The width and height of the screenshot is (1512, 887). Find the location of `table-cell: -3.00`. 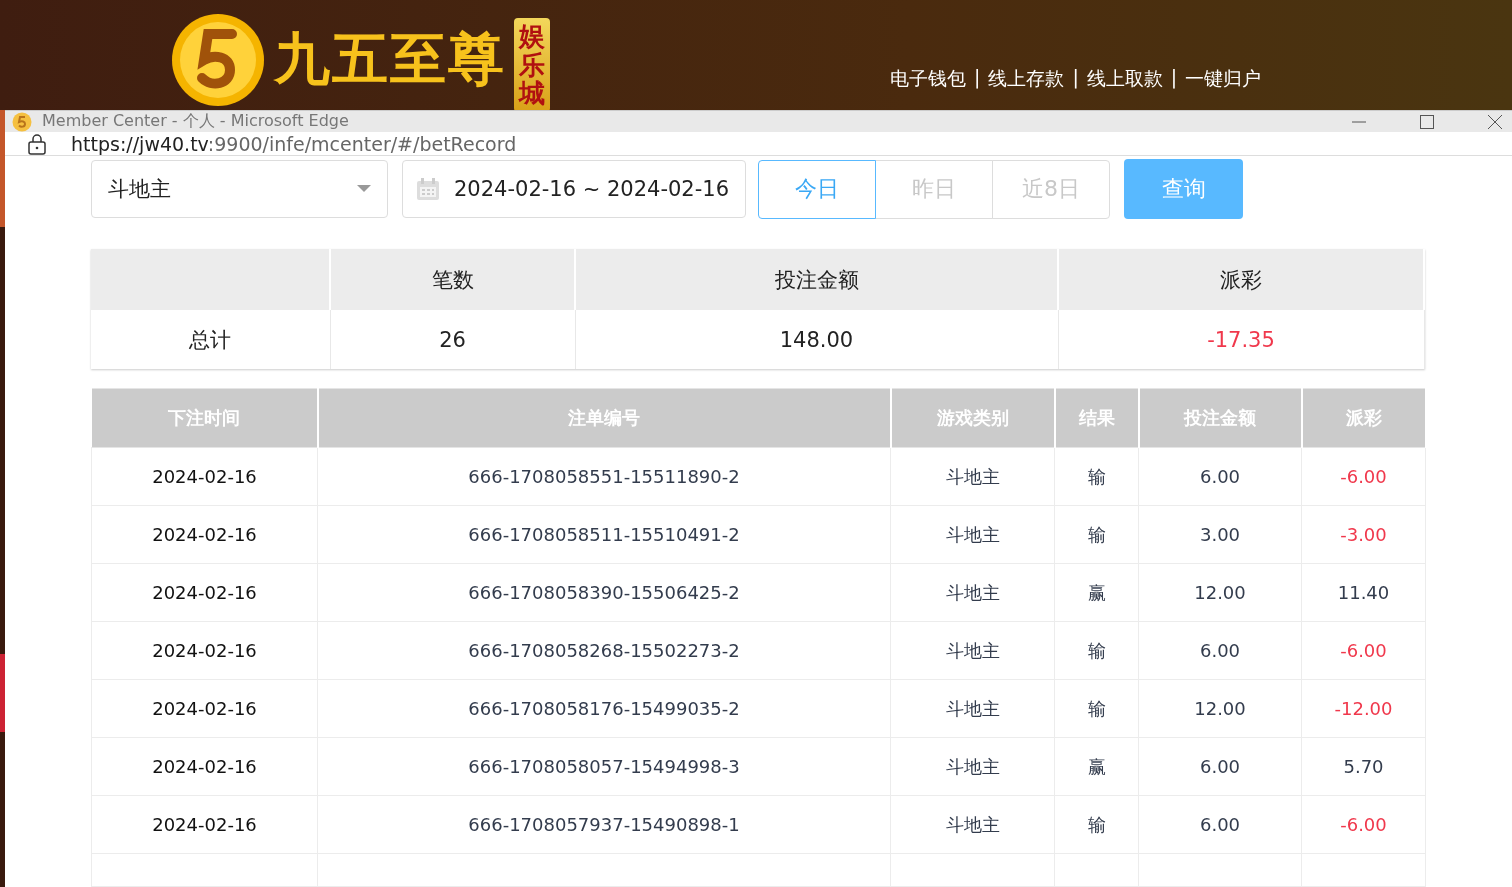

table-cell: -3.00 is located at coordinates (1363, 534).